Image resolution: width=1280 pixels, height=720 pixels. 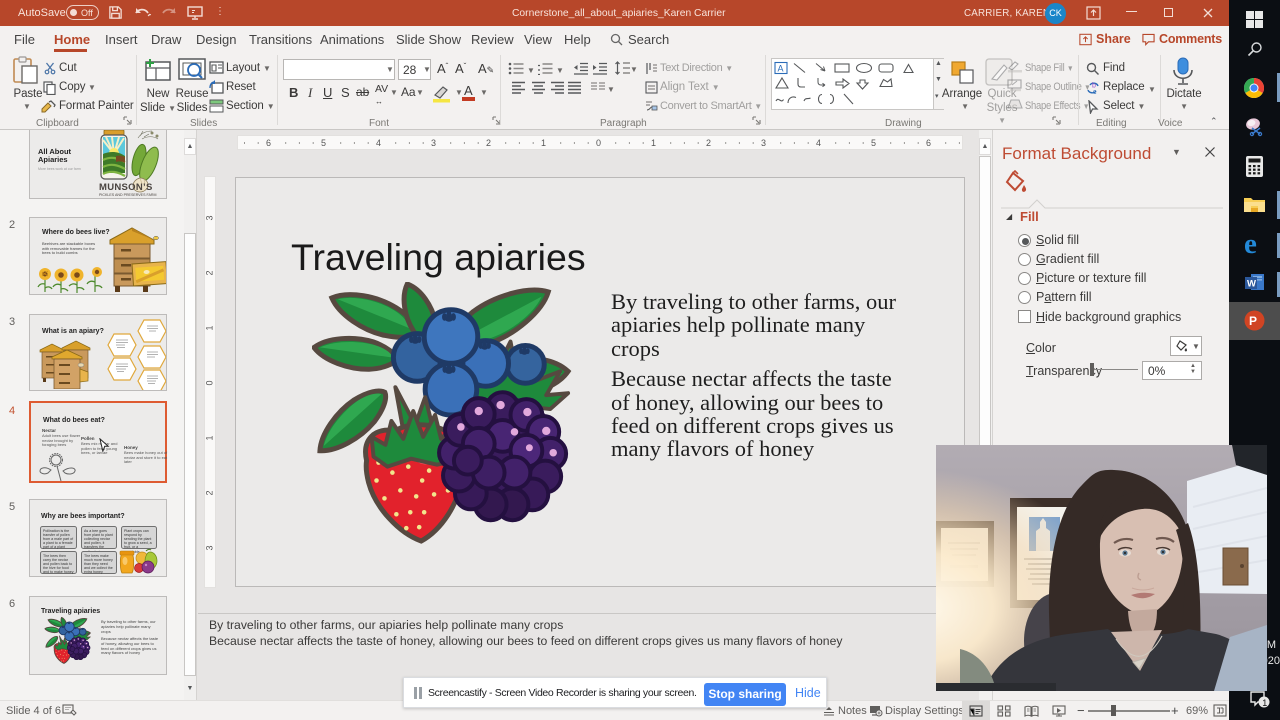 I want to click on svg-text: P, so click(x=1253, y=321).